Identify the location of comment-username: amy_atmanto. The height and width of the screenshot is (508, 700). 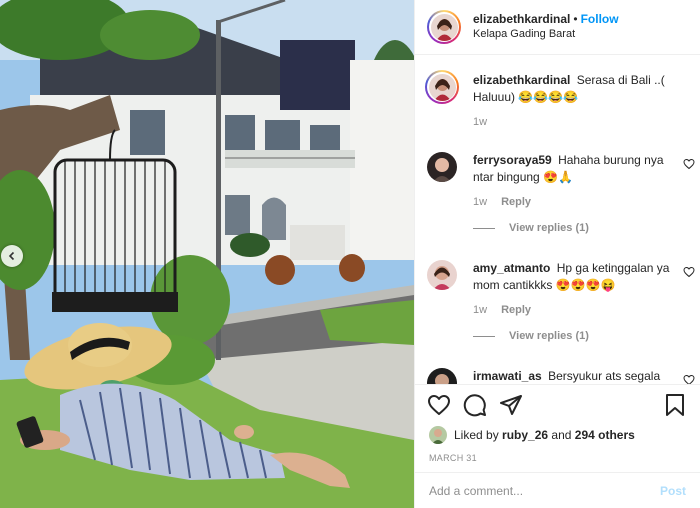
(511, 268).